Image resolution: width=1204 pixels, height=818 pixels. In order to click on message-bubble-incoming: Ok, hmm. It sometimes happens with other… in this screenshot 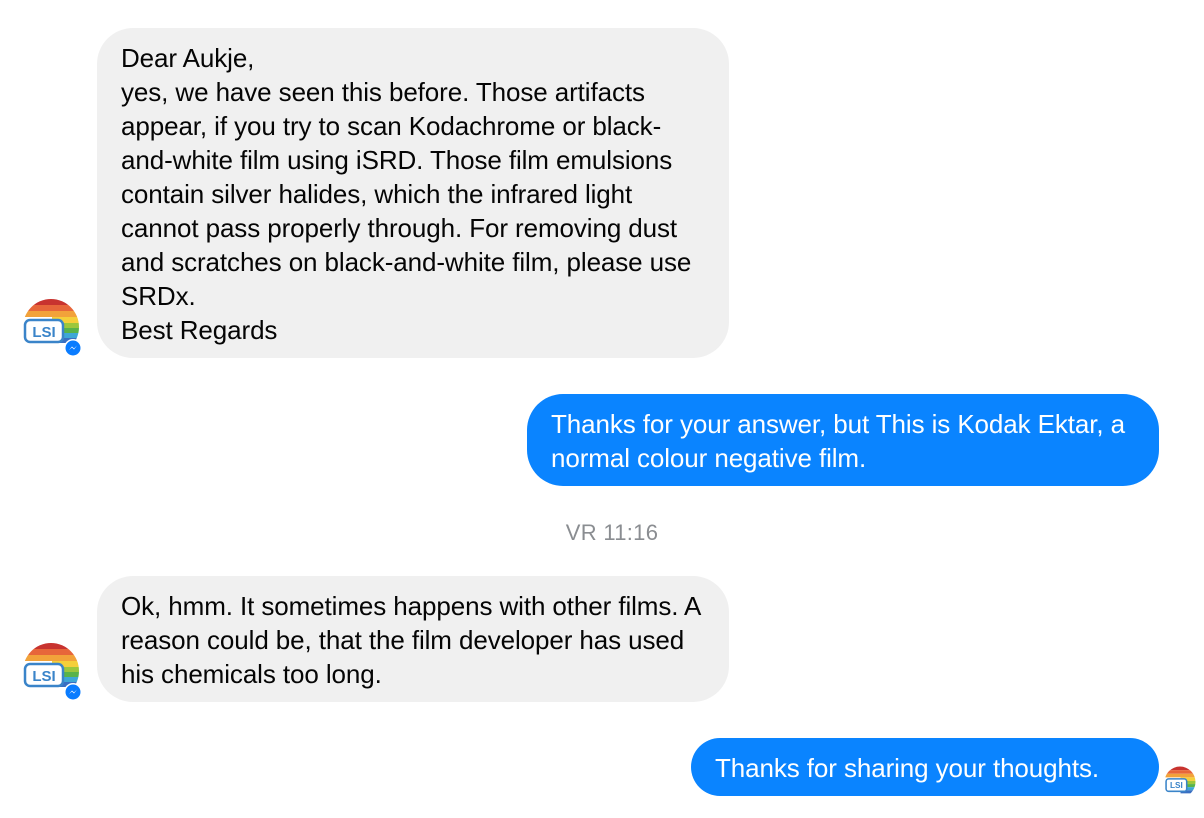, I will do `click(413, 639)`.